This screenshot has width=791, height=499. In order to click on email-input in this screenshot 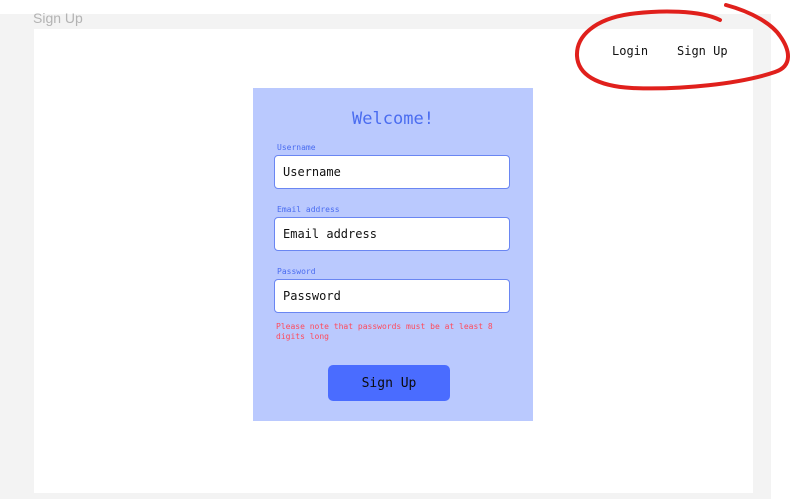, I will do `click(392, 234)`.